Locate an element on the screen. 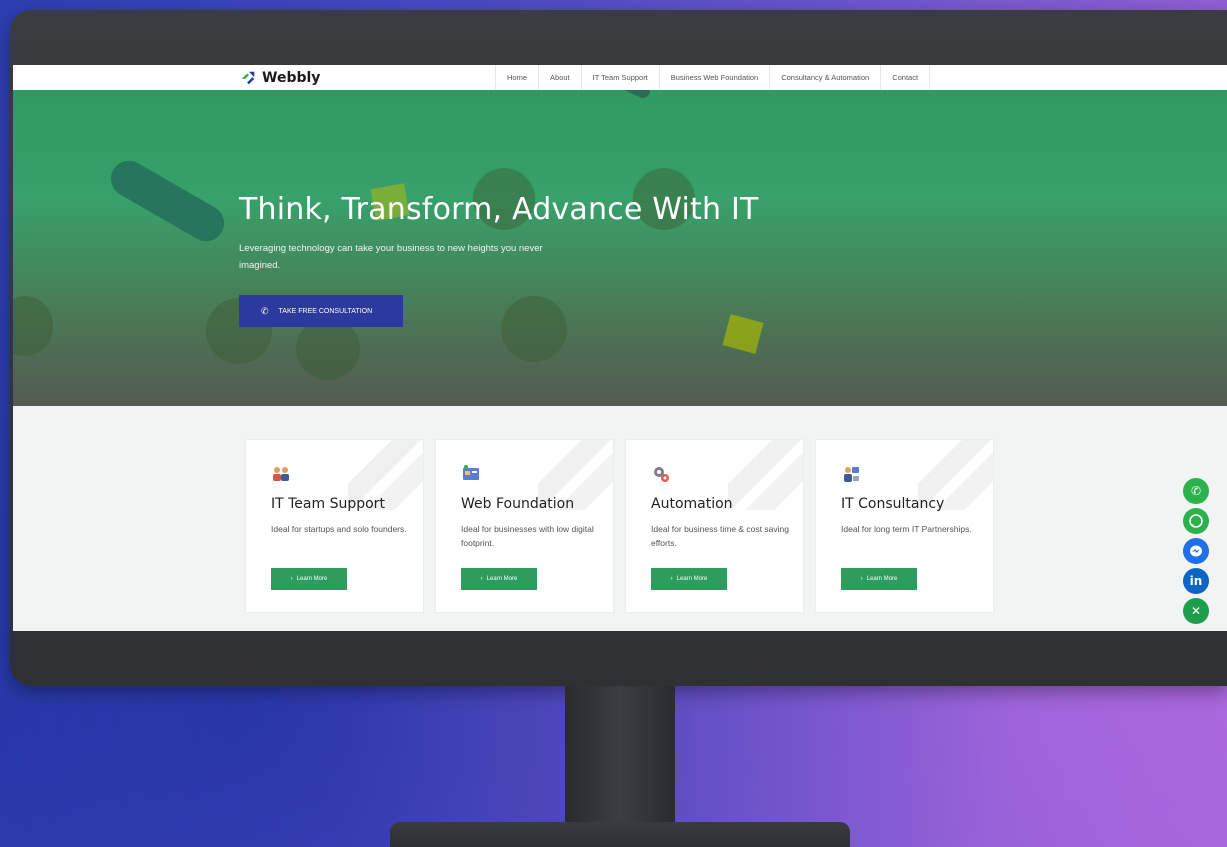 This screenshot has height=847, width=1227. logo-icon is located at coordinates (248, 78).